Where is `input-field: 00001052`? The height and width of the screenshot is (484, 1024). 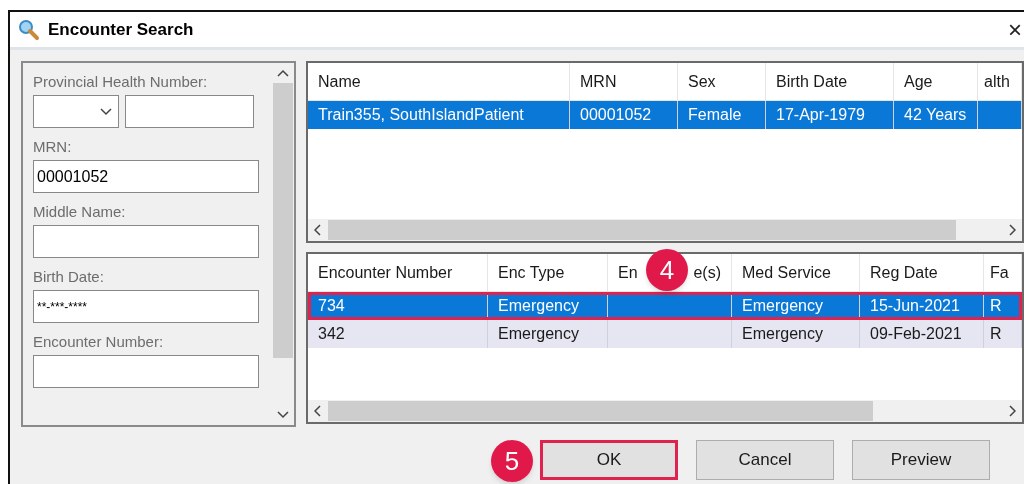 input-field: 00001052 is located at coordinates (146, 176).